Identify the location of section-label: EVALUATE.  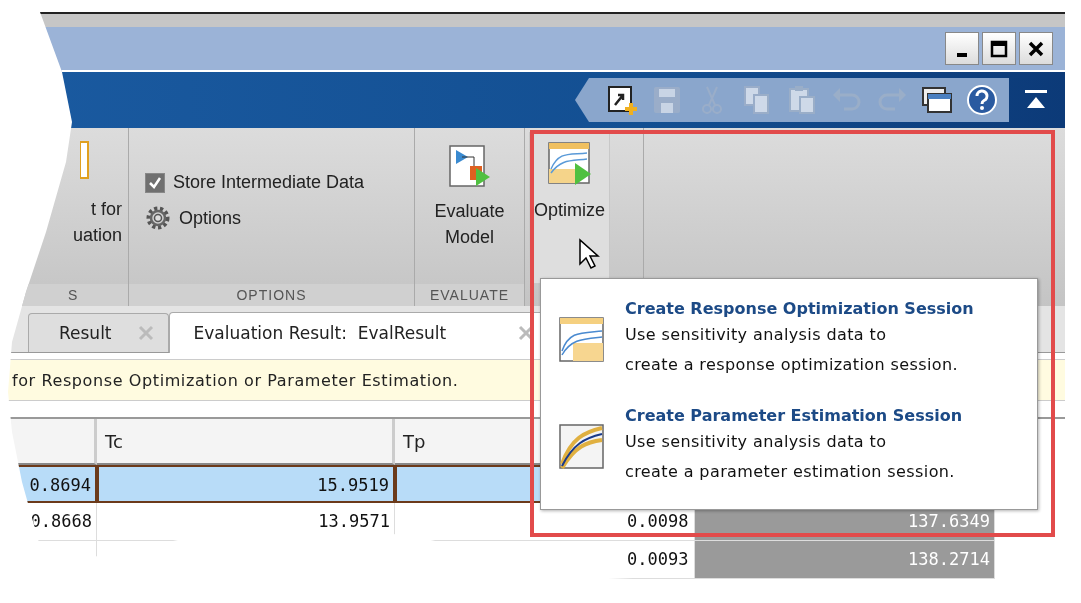
(469, 295).